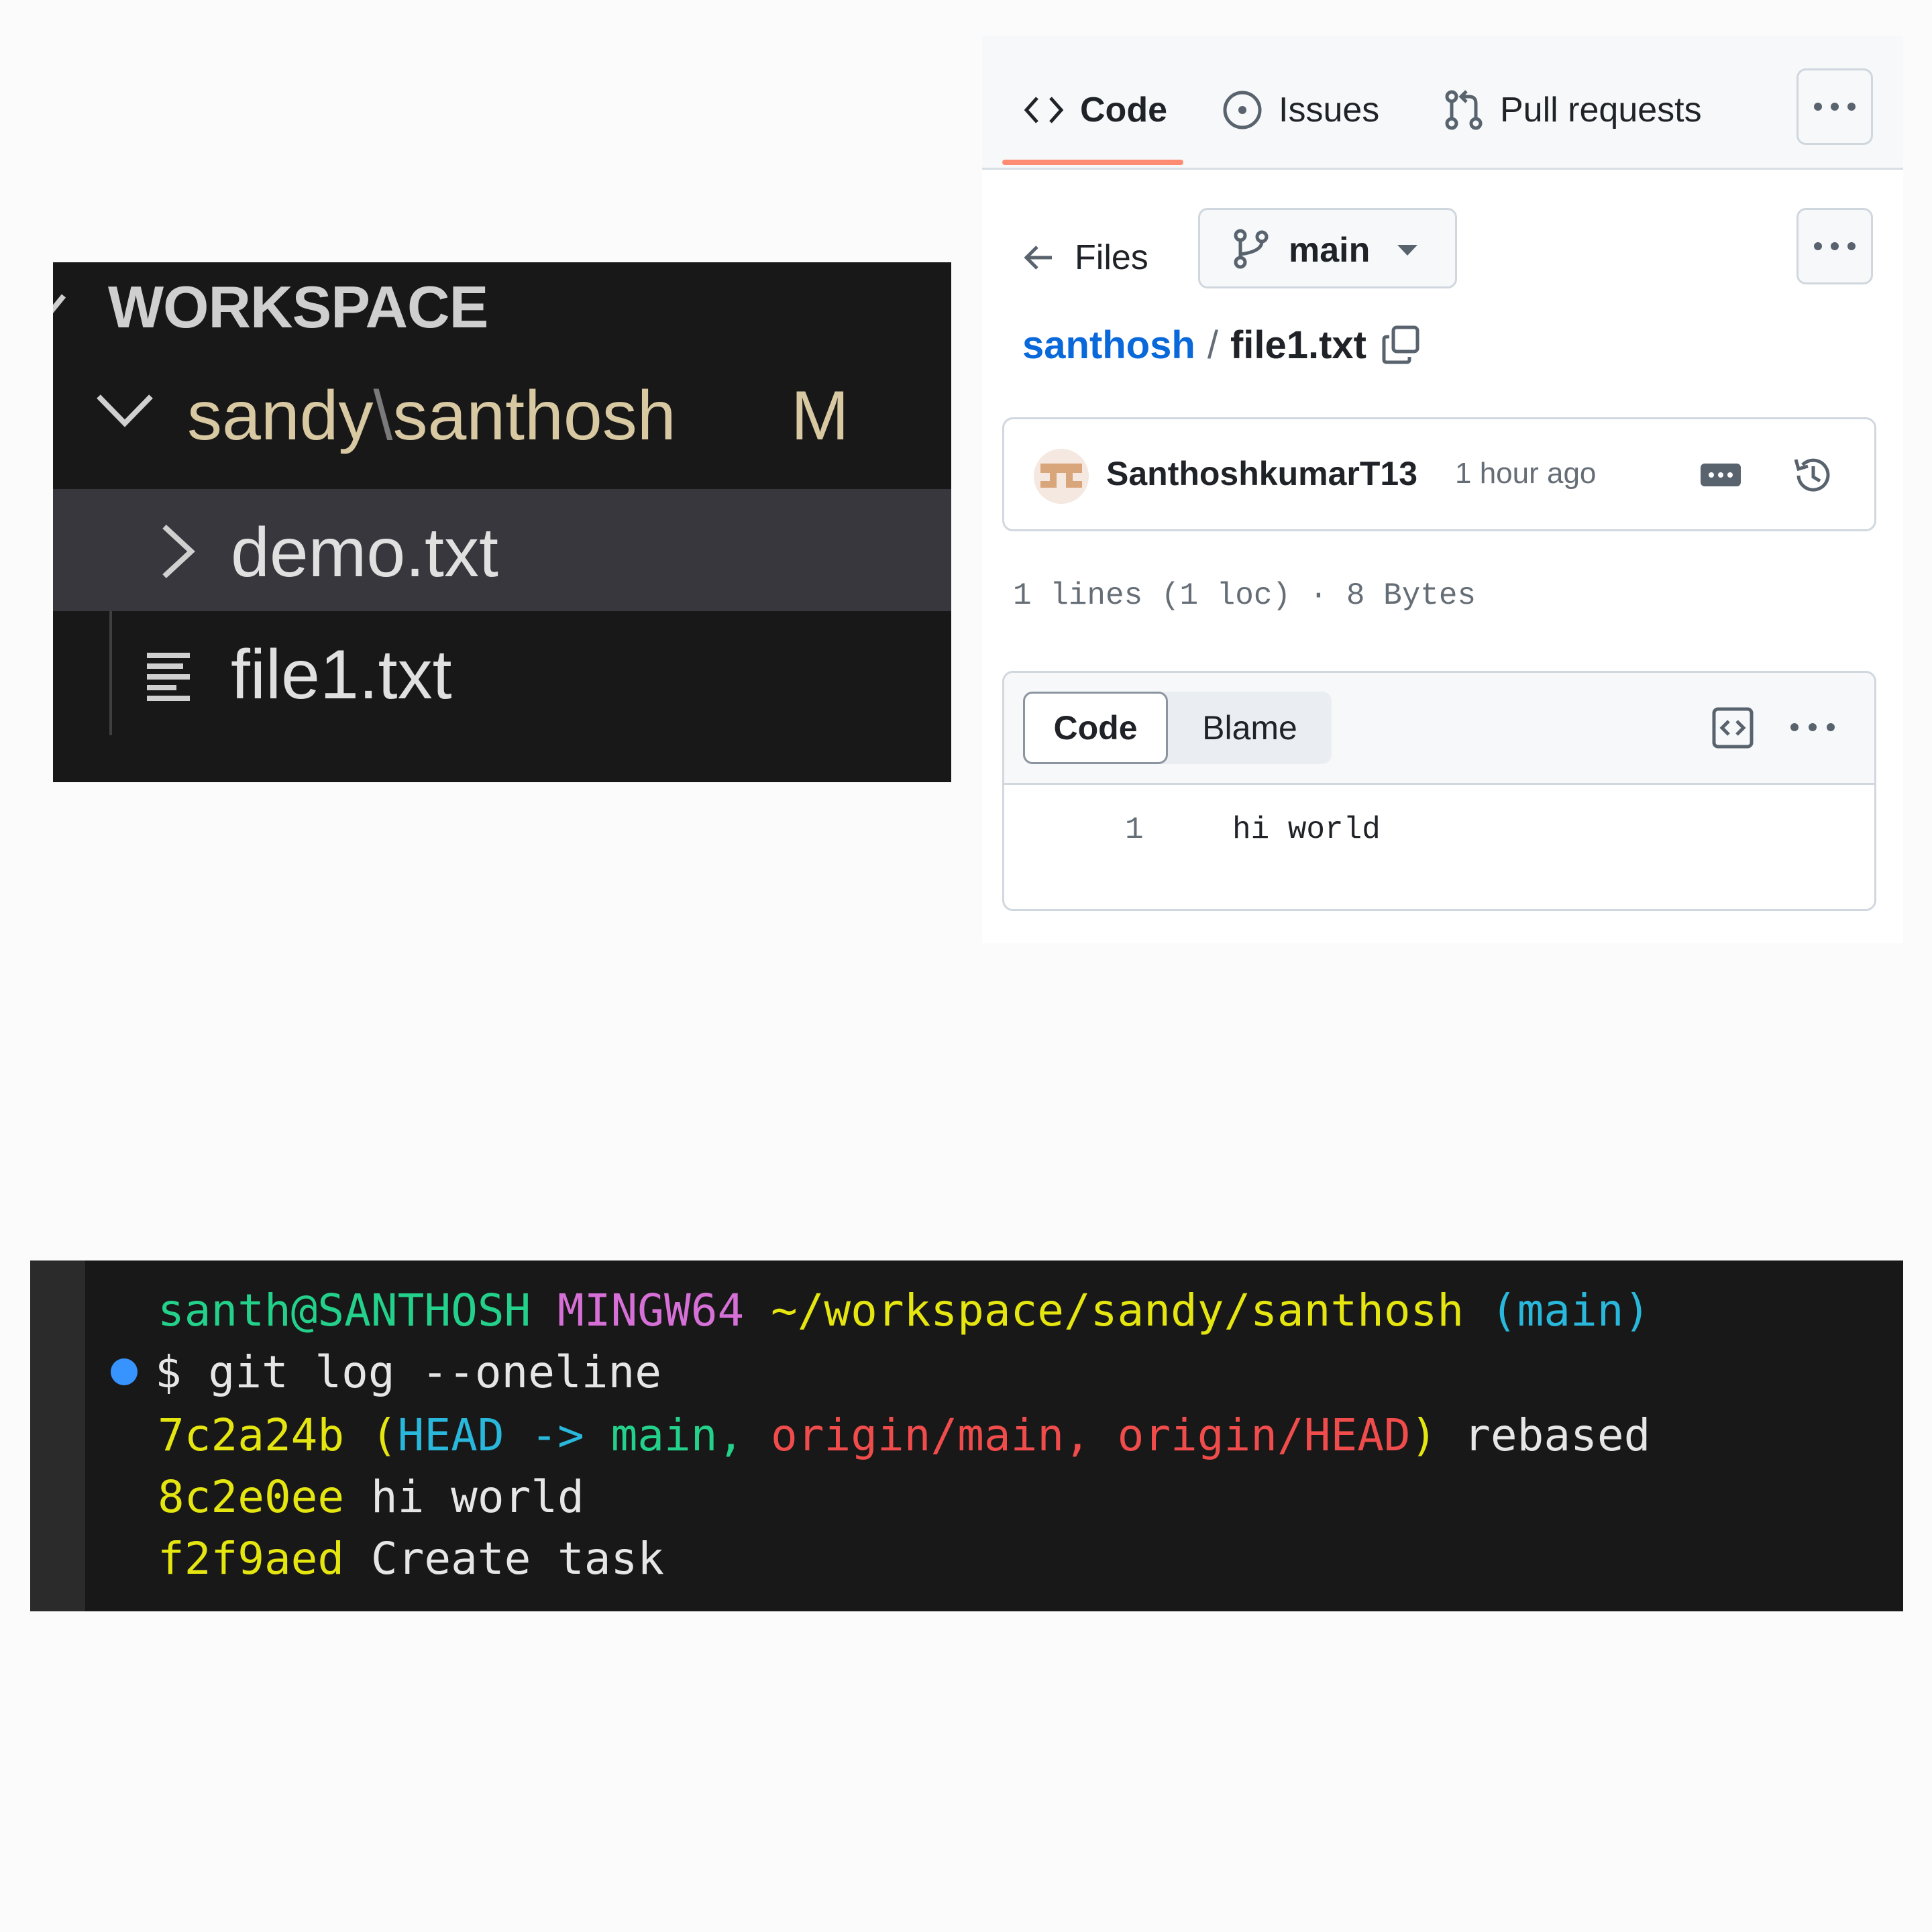 Image resolution: width=1932 pixels, height=1932 pixels. Describe the element at coordinates (384, 1435) in the screenshot. I see `refs-open: (` at that location.